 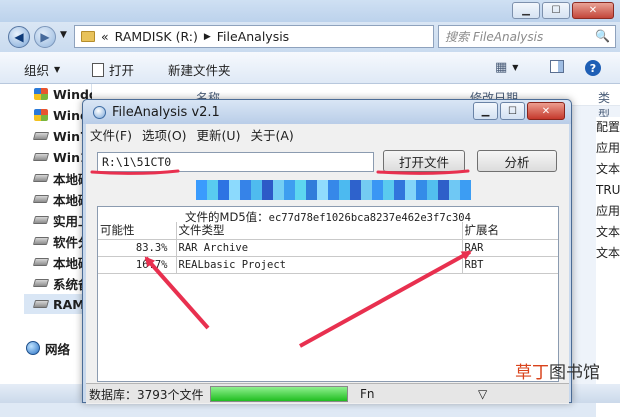 I want to click on new-folder-label: 新建文件夹, so click(x=199, y=70).